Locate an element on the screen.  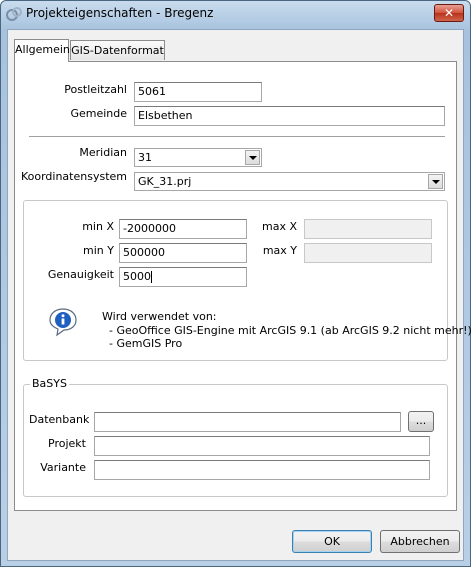
datenbank-label: Datenbank is located at coordinates (59, 419).